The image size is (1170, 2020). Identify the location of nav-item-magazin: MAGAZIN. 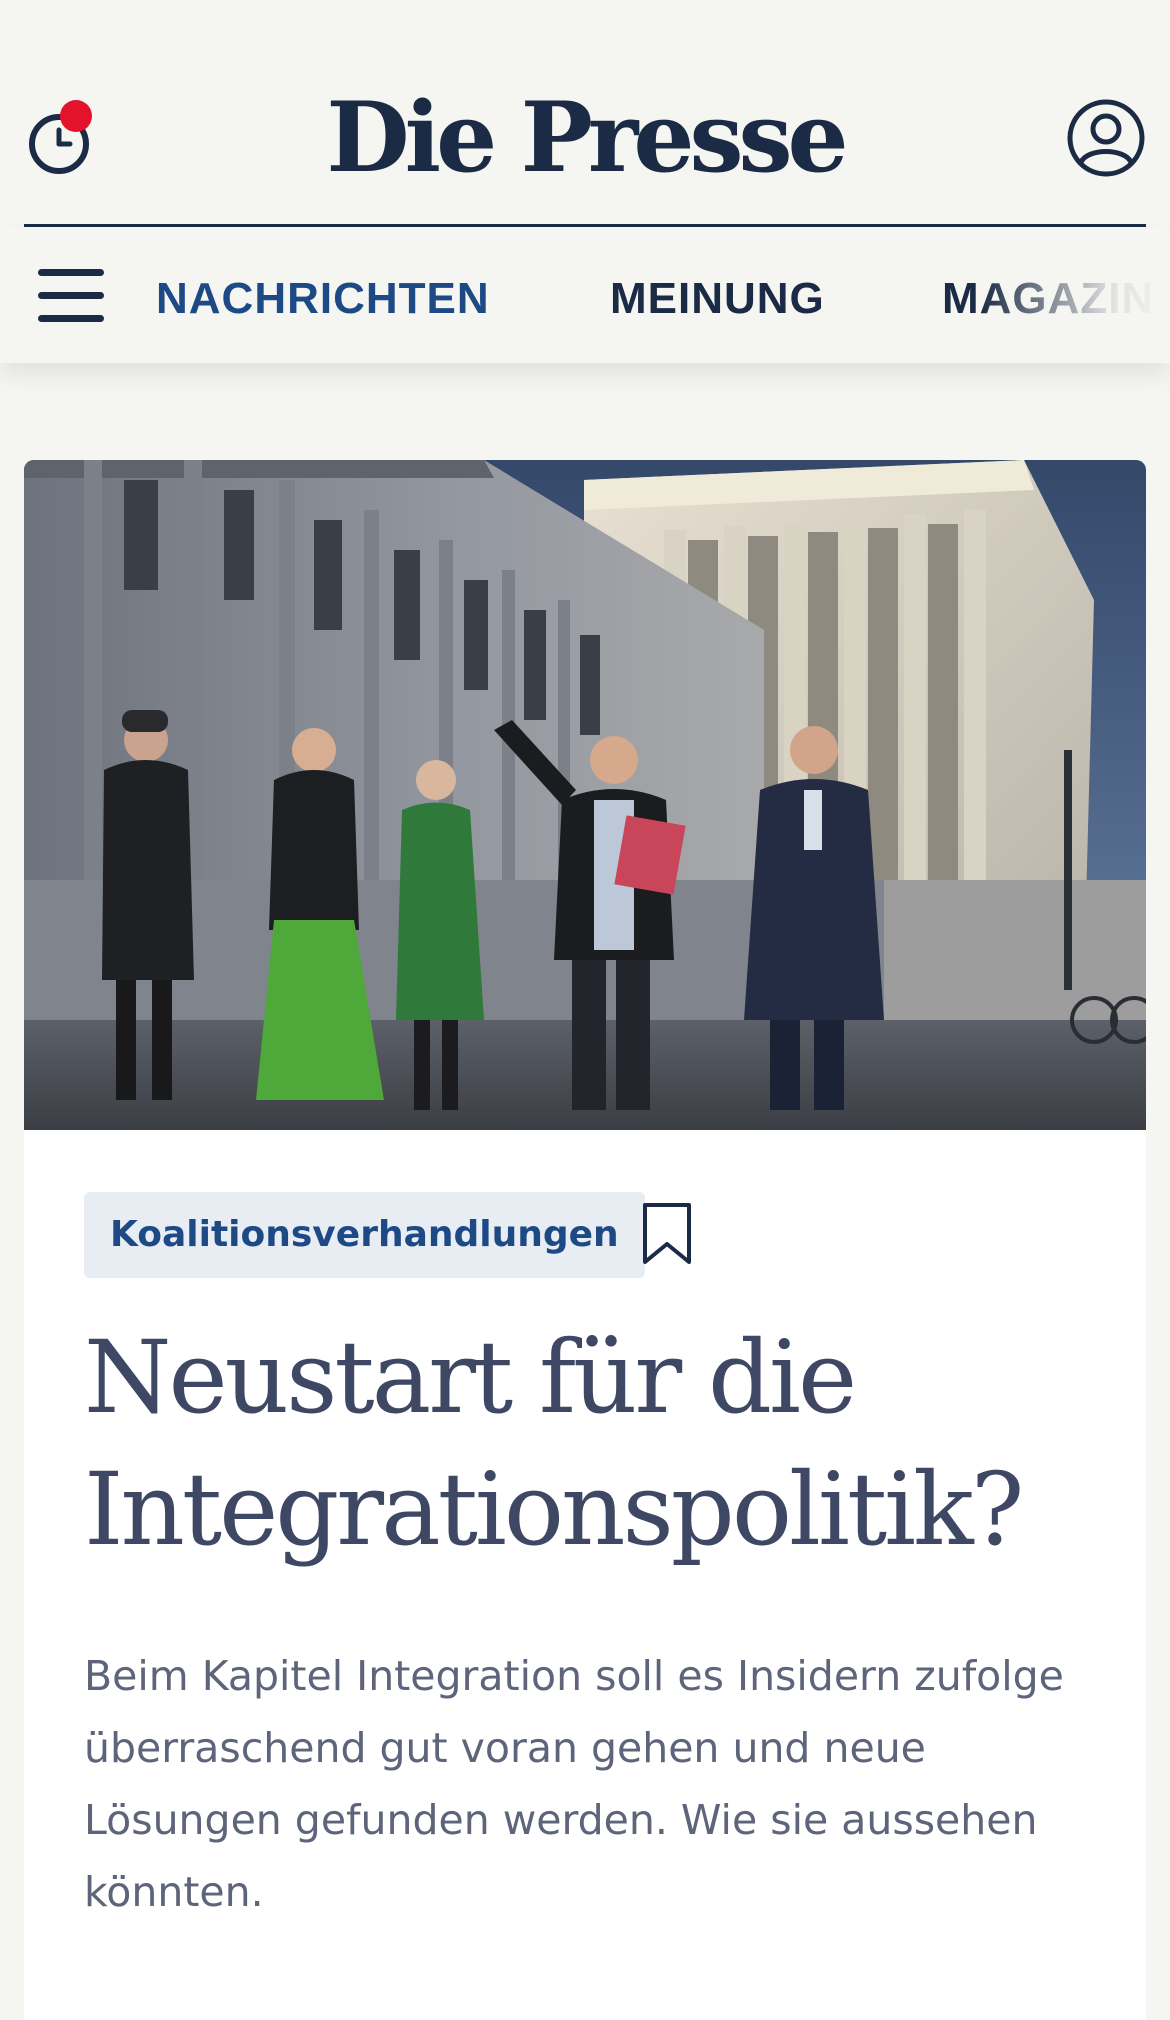
(1048, 299).